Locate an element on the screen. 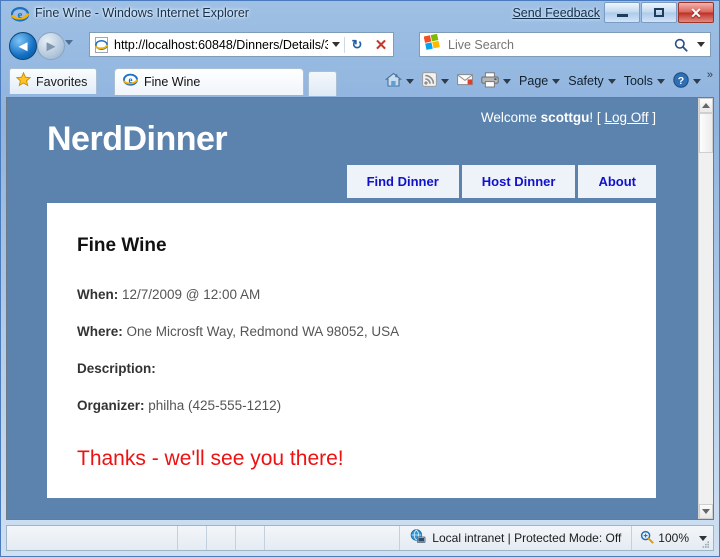 This screenshot has width=720, height=557. welcome-suffix: ! [ is located at coordinates (597, 117).